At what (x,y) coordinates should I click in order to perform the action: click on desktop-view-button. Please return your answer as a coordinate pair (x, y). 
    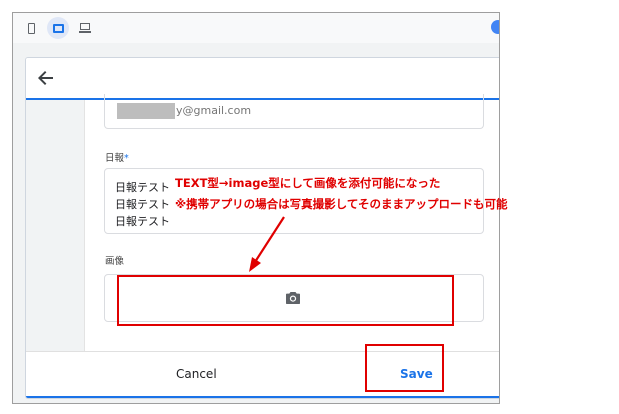
    Looking at the image, I should click on (85, 28).